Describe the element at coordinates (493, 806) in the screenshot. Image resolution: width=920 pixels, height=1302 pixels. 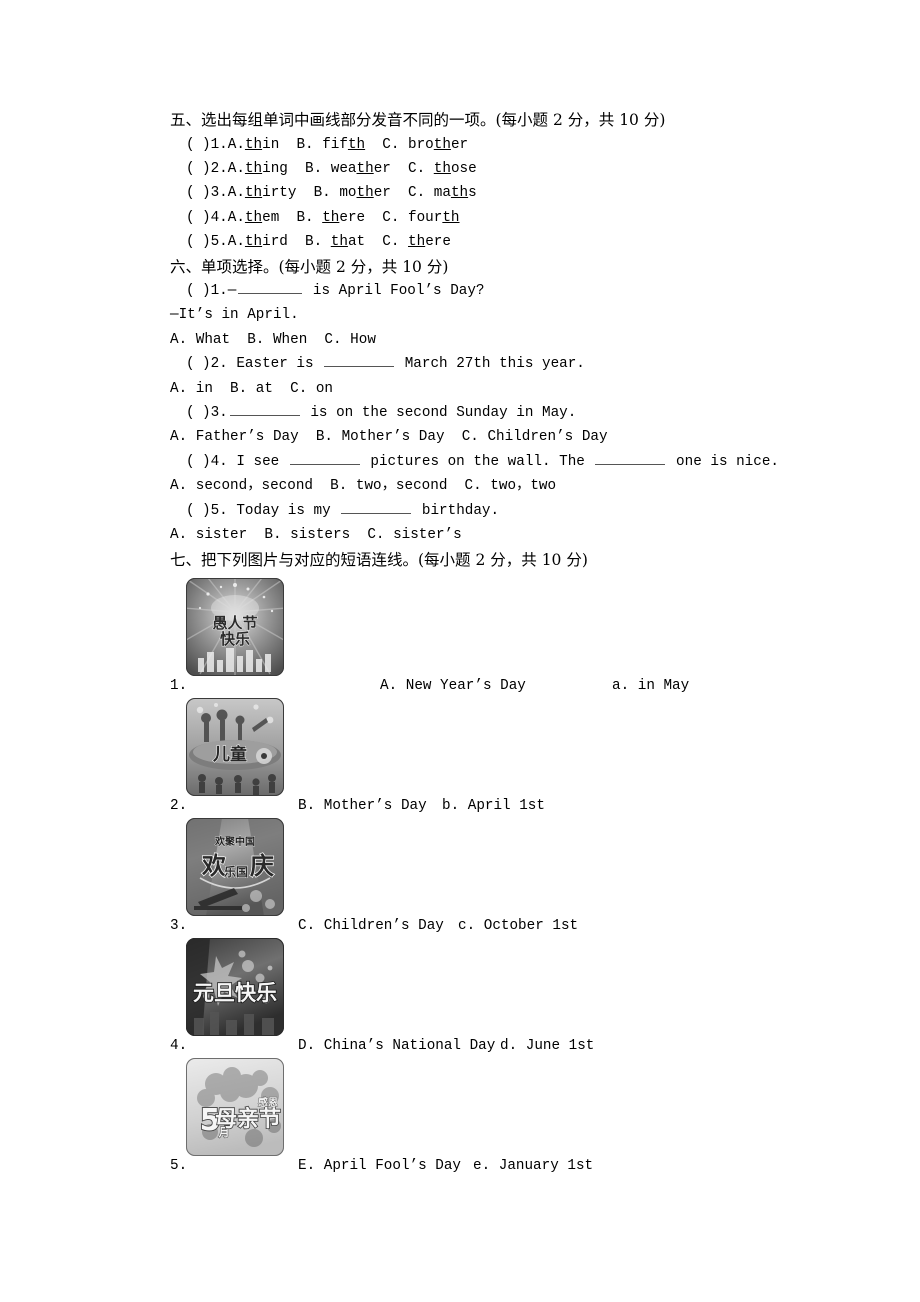
I see `match-option-minor: b. April 1st` at that location.